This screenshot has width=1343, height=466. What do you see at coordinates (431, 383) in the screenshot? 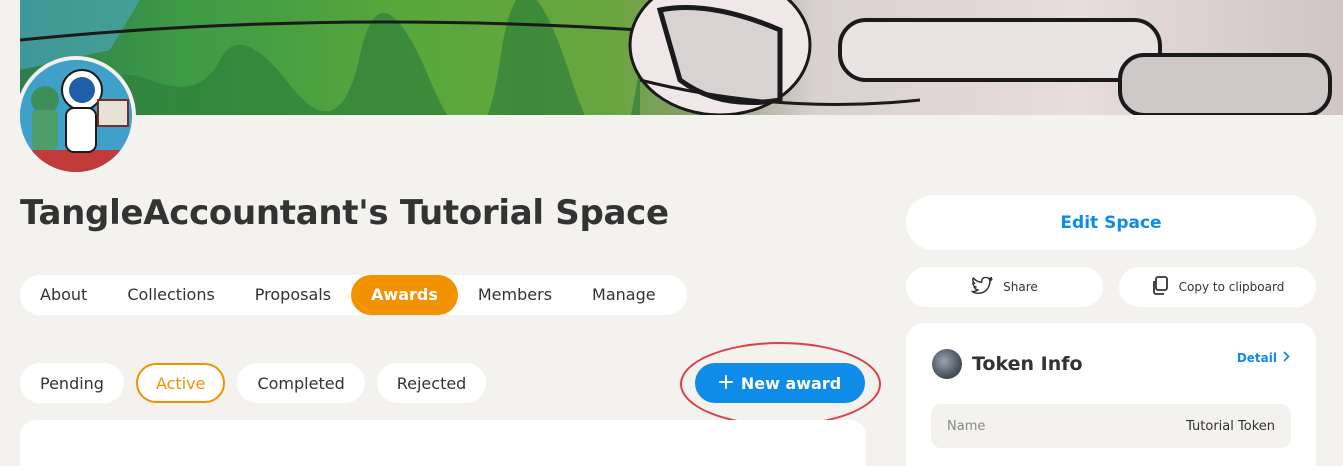
I see `filter-rejected: Rejected` at bounding box center [431, 383].